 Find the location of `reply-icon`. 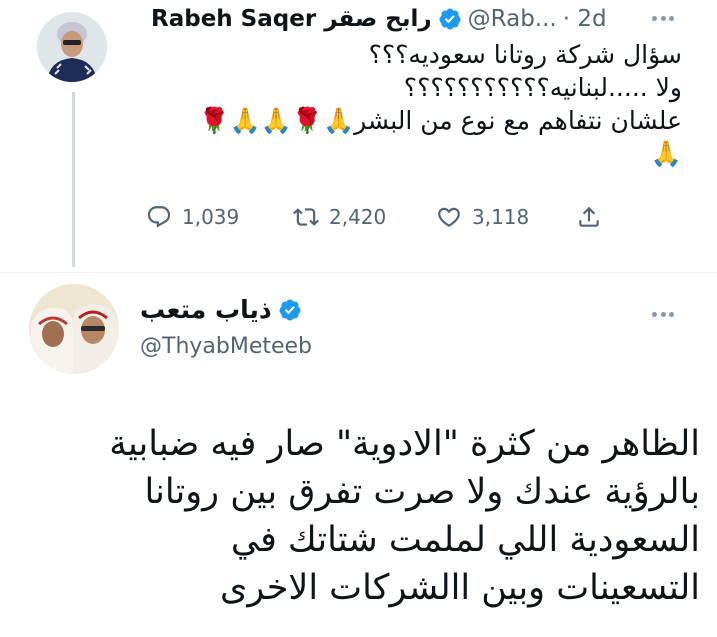

reply-icon is located at coordinates (159, 217).